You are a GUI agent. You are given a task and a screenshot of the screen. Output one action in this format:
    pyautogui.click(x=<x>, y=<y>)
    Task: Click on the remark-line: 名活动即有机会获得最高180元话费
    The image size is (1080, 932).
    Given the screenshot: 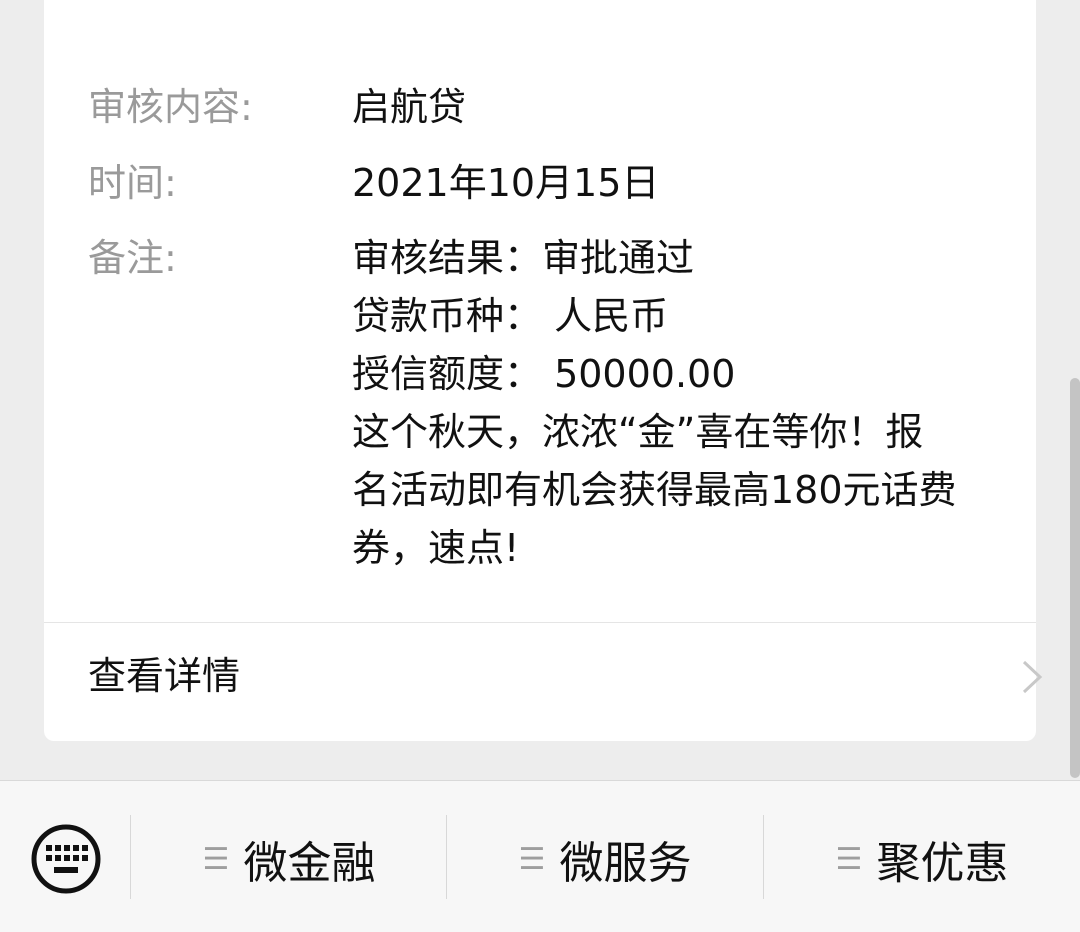 What is the action you would take?
    pyautogui.click(x=654, y=490)
    